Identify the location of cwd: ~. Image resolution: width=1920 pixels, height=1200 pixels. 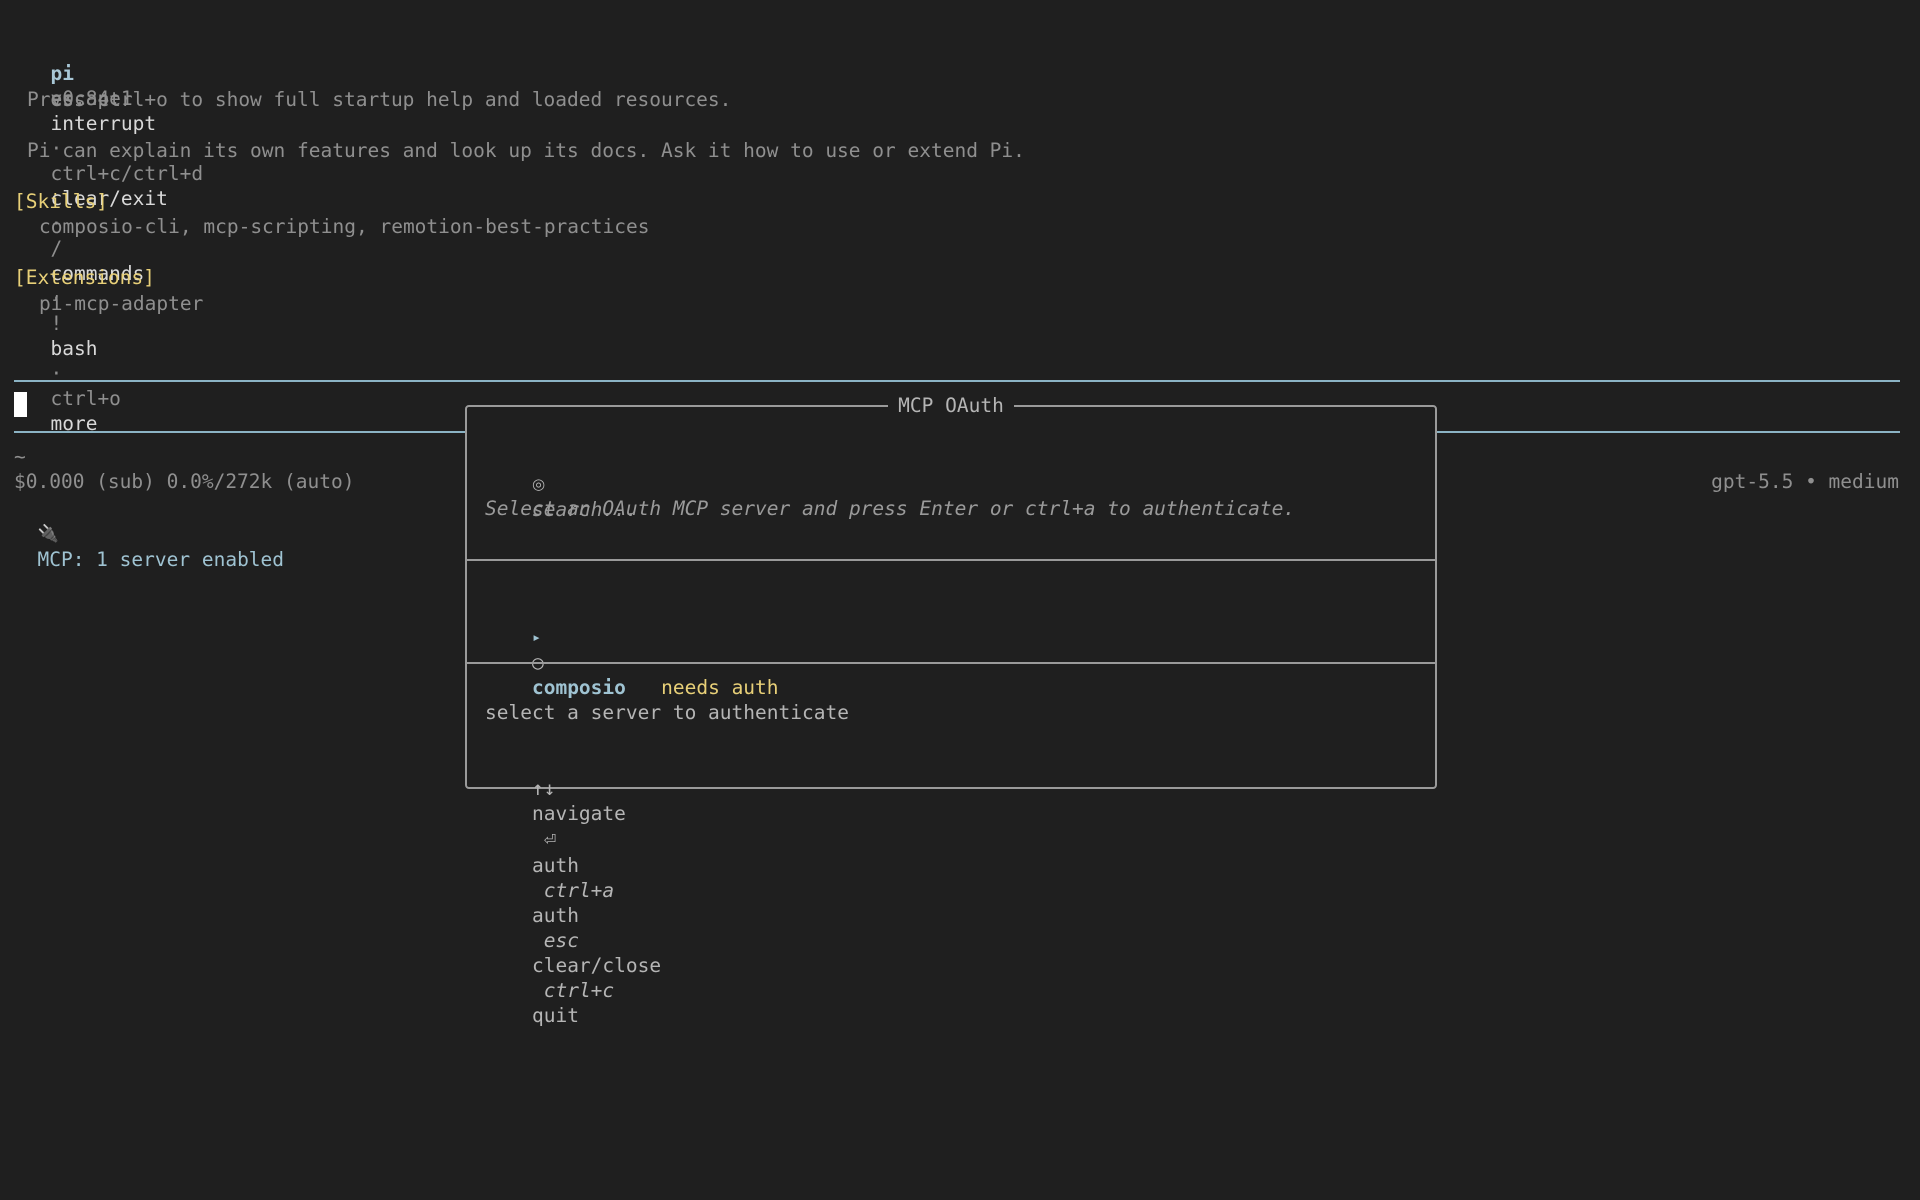
(20, 456).